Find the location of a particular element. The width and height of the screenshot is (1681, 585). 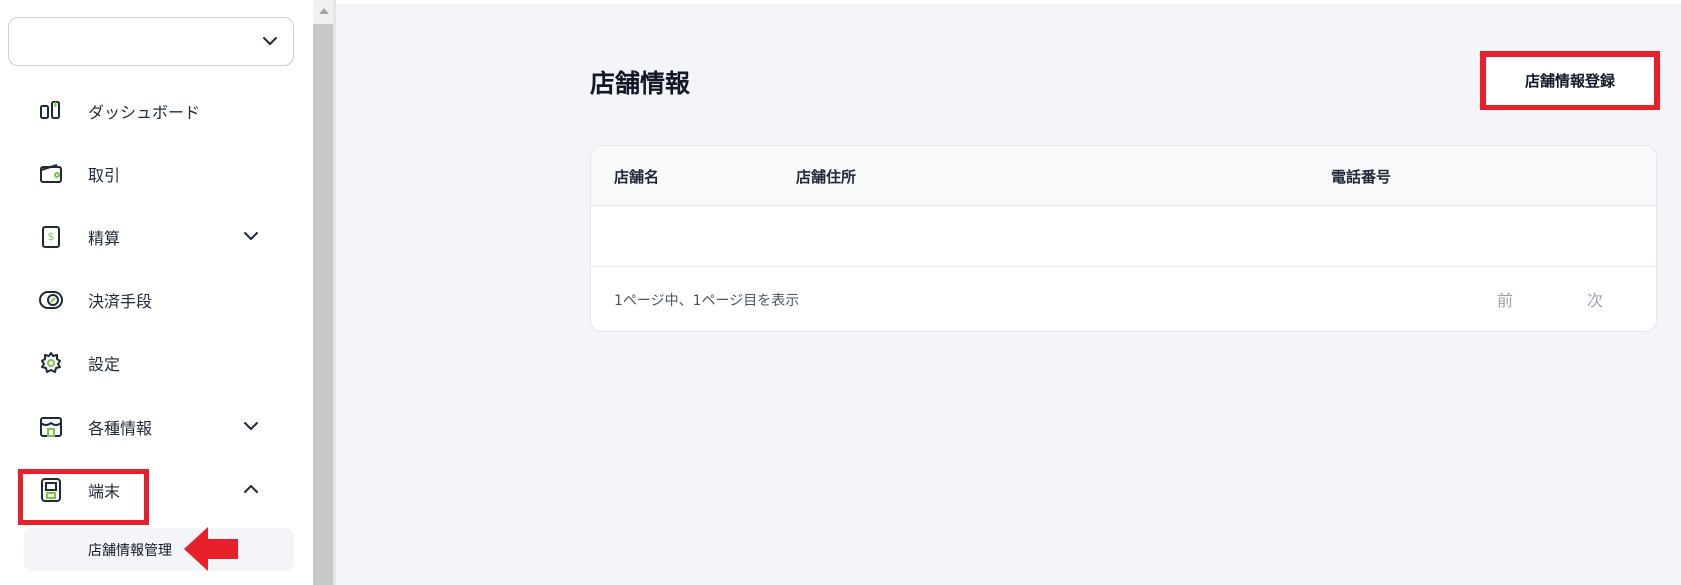

sidebar-item-label: ダッシュボード is located at coordinates (144, 112).